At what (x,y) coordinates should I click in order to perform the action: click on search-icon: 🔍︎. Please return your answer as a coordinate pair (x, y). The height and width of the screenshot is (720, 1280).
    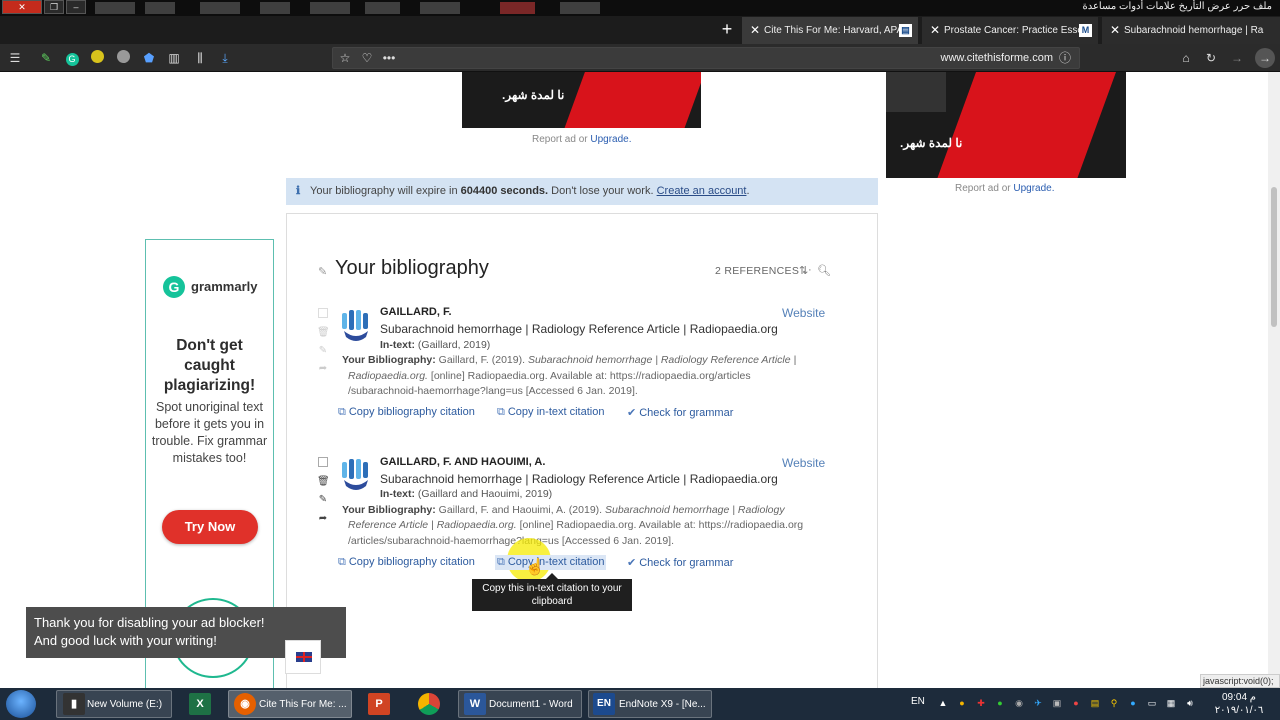
    Looking at the image, I should click on (824, 270).